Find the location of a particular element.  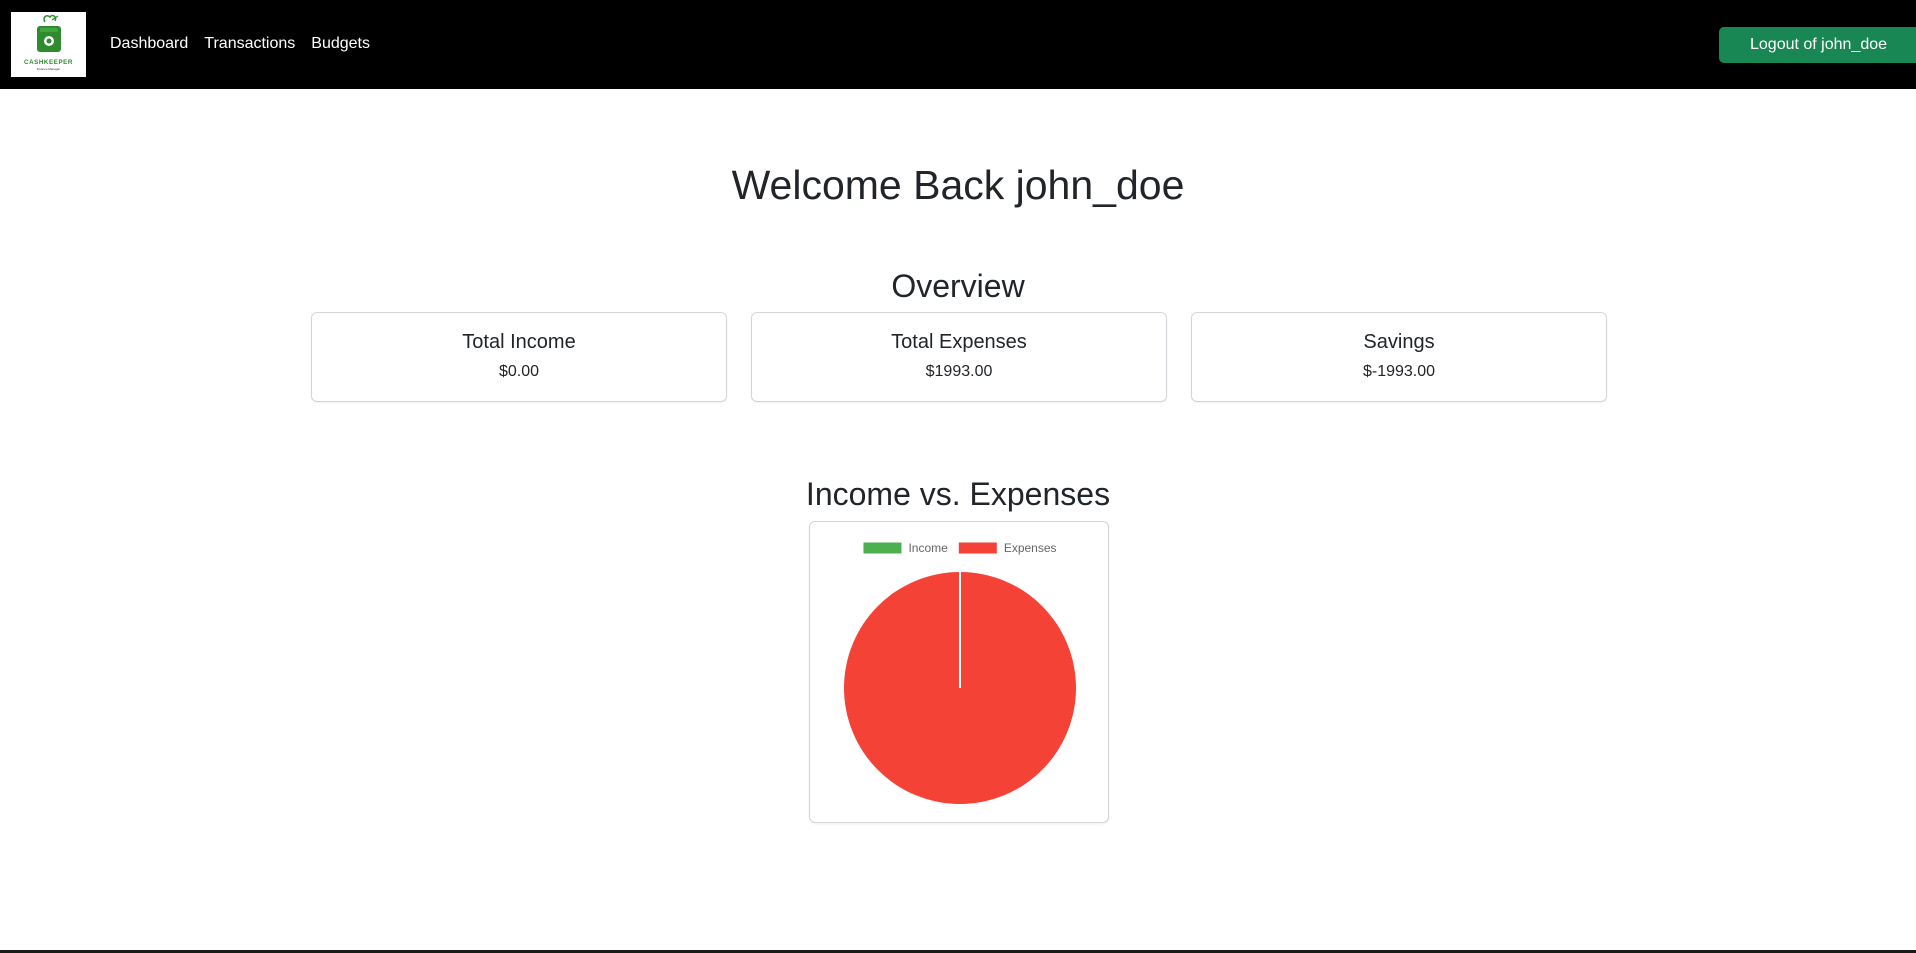

card-title: Total Income is located at coordinates (519, 342).